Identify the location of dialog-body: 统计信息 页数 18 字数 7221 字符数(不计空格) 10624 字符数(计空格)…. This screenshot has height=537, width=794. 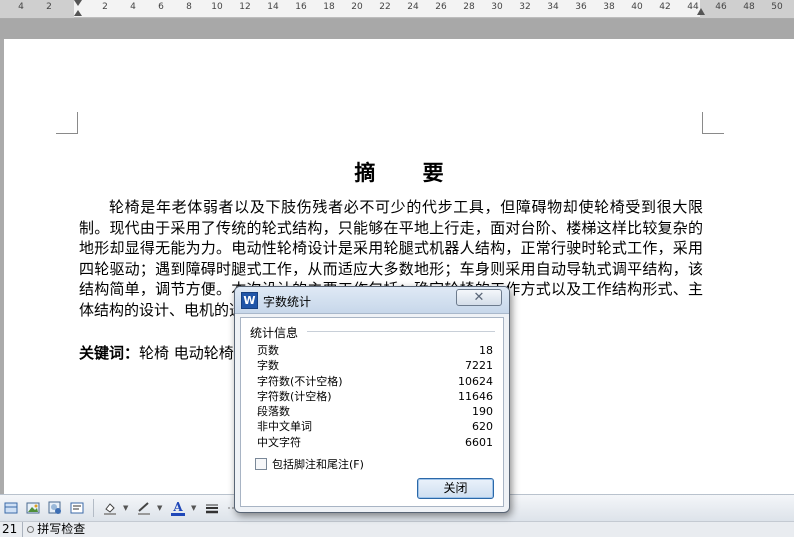
(372, 412).